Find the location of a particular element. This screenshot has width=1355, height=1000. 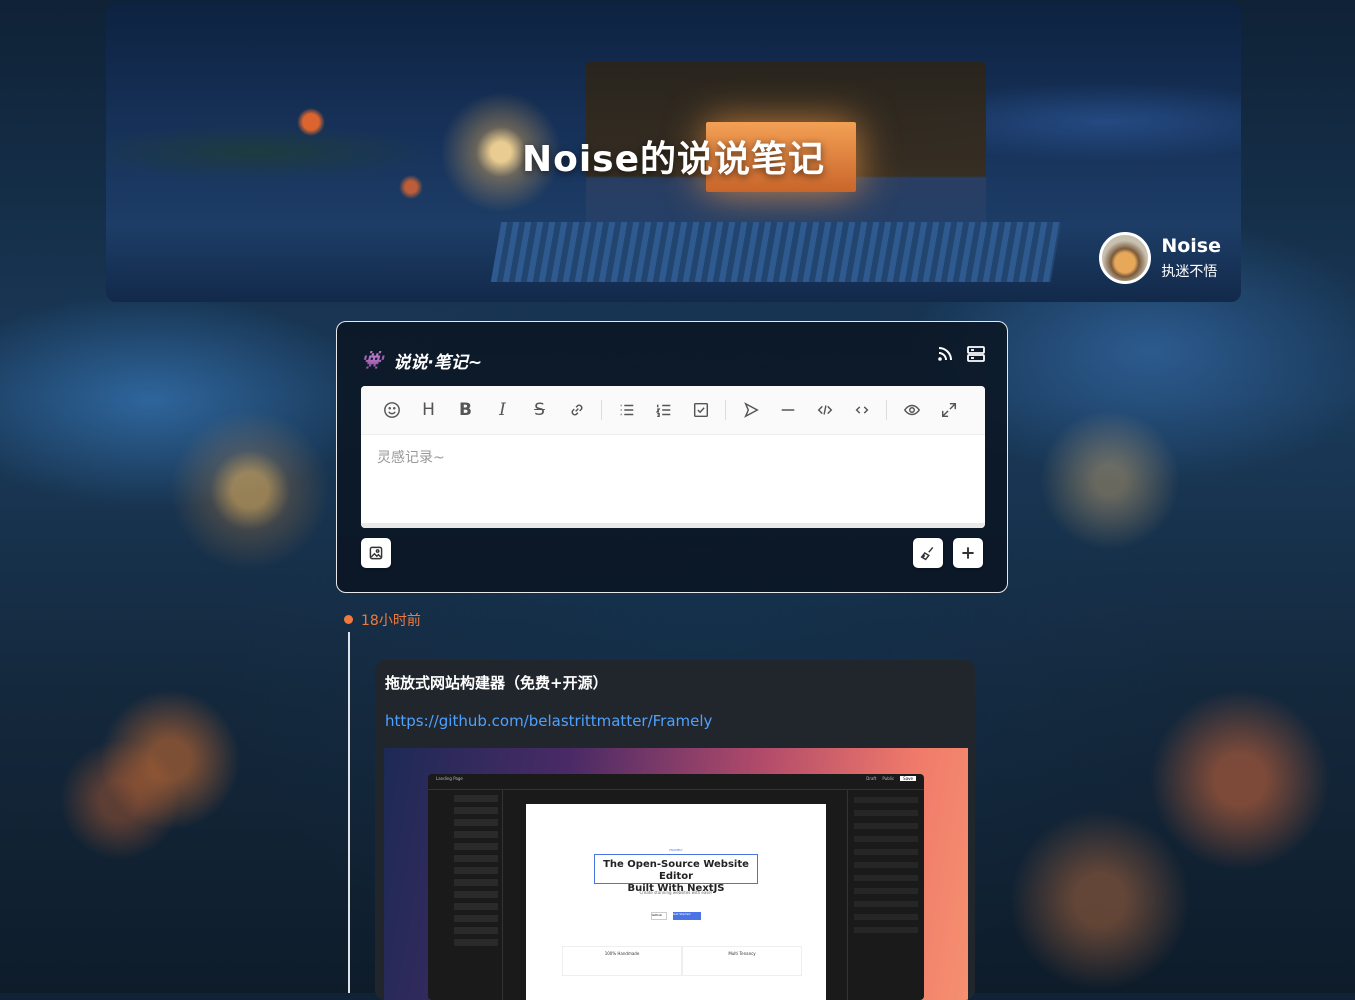

avatar is located at coordinates (1125, 258).